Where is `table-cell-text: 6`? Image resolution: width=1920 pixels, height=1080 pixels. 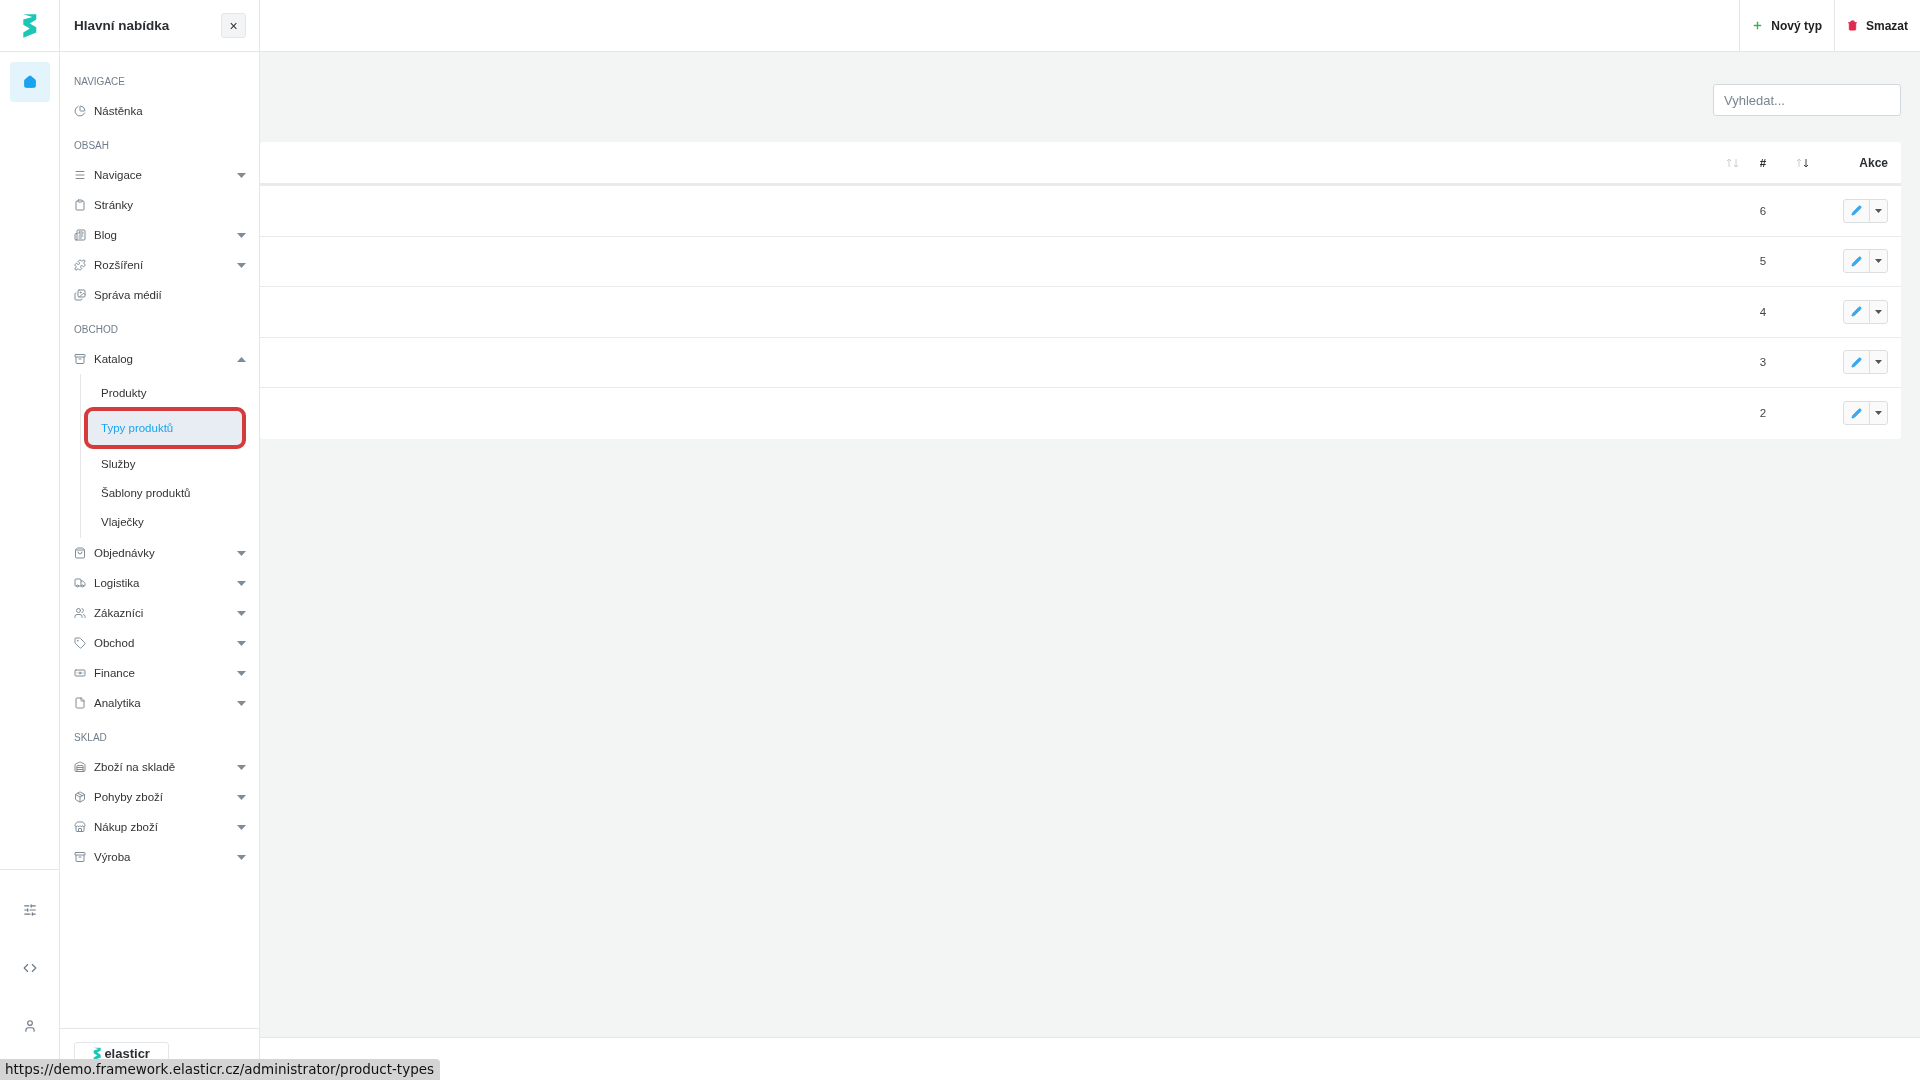 table-cell-text: 6 is located at coordinates (1763, 210).